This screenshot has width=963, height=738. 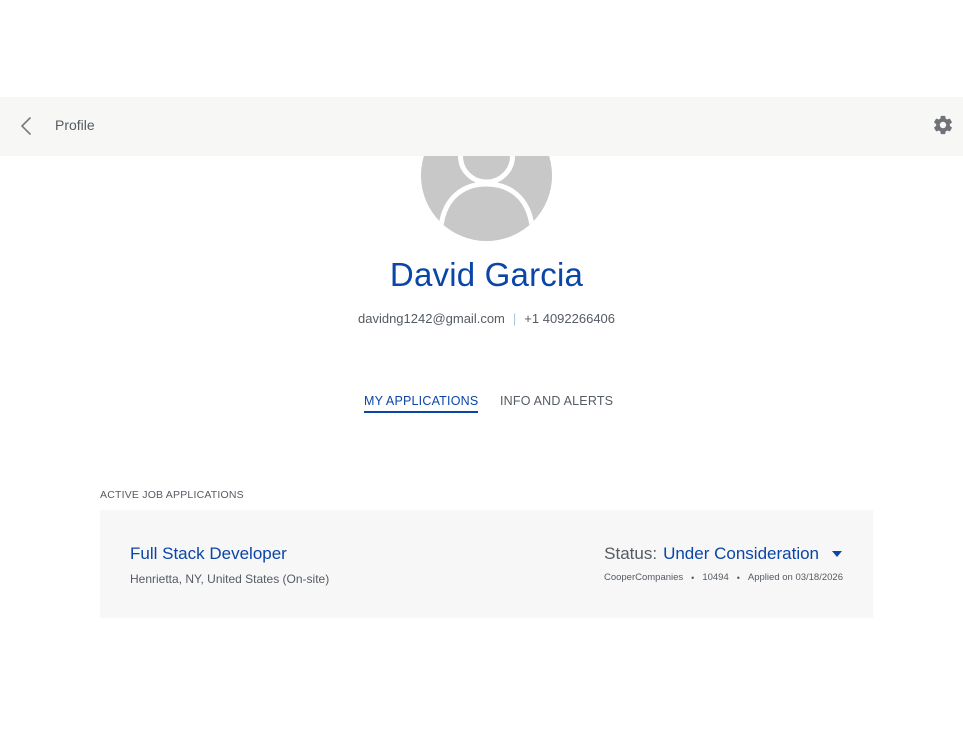 I want to click on section-label-active-applications: ACTIVE JOB APPLICATIONS, so click(x=172, y=495).